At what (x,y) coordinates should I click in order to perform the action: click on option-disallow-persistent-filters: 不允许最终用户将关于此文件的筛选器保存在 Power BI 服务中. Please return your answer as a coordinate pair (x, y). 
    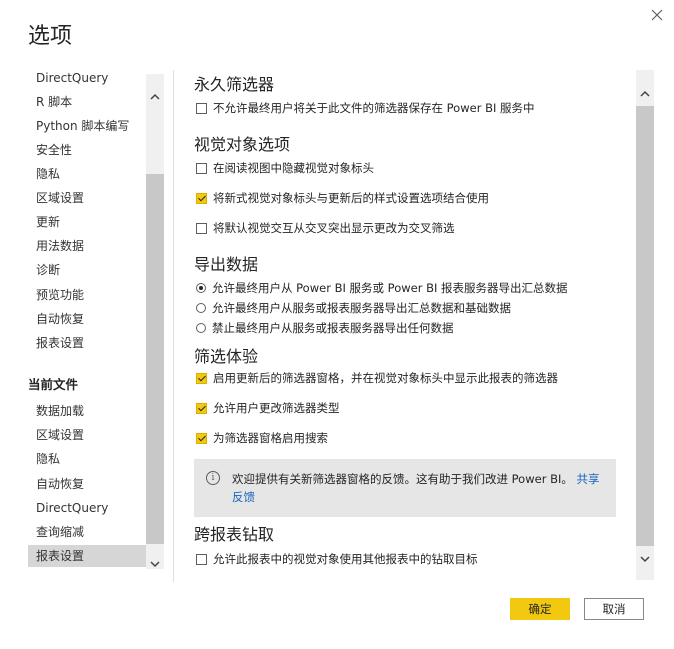
    Looking at the image, I should click on (365, 108).